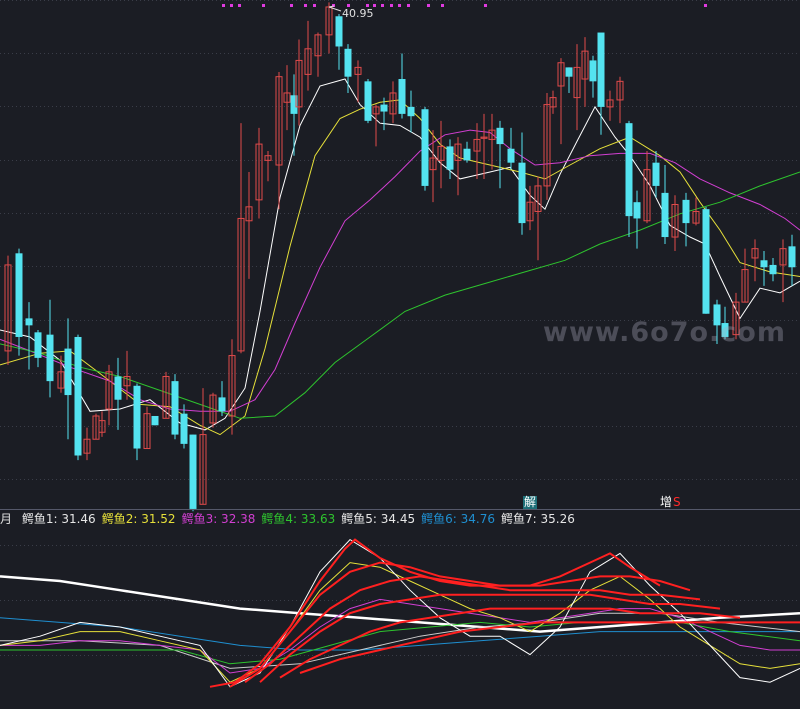 The image size is (800, 709). I want to click on flag-zeng-suffix: S, so click(677, 502).